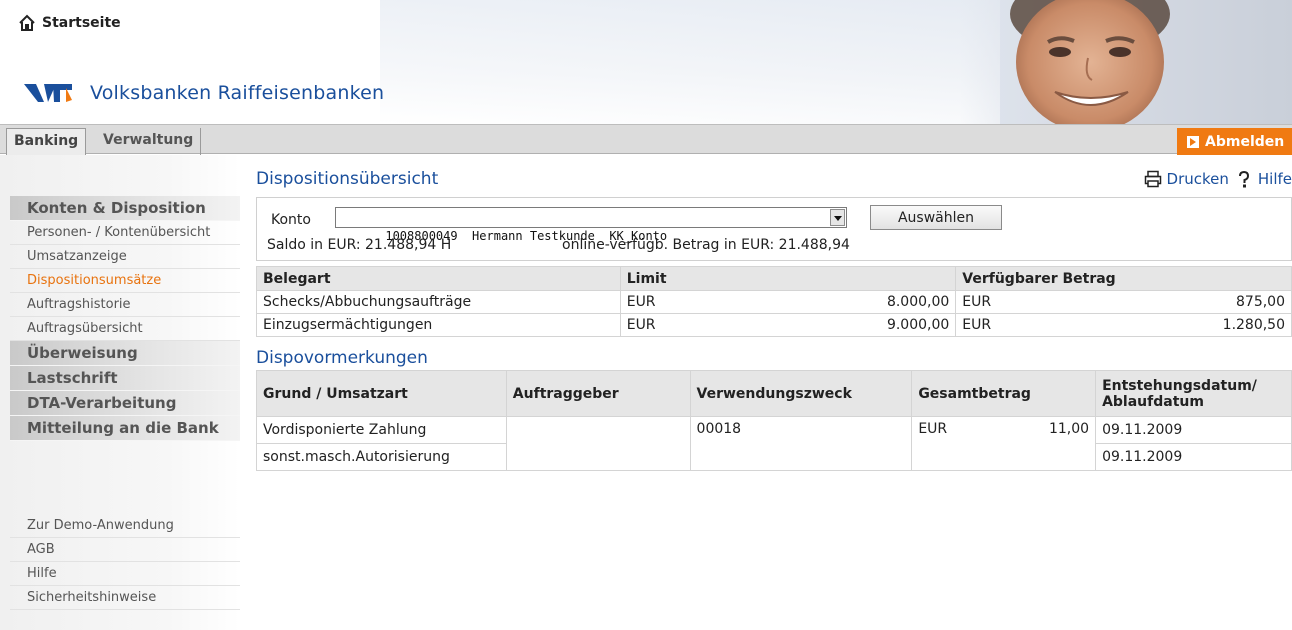 The height and width of the screenshot is (630, 1292). What do you see at coordinates (1245, 141) in the screenshot?
I see `logout-label: Abmelden` at bounding box center [1245, 141].